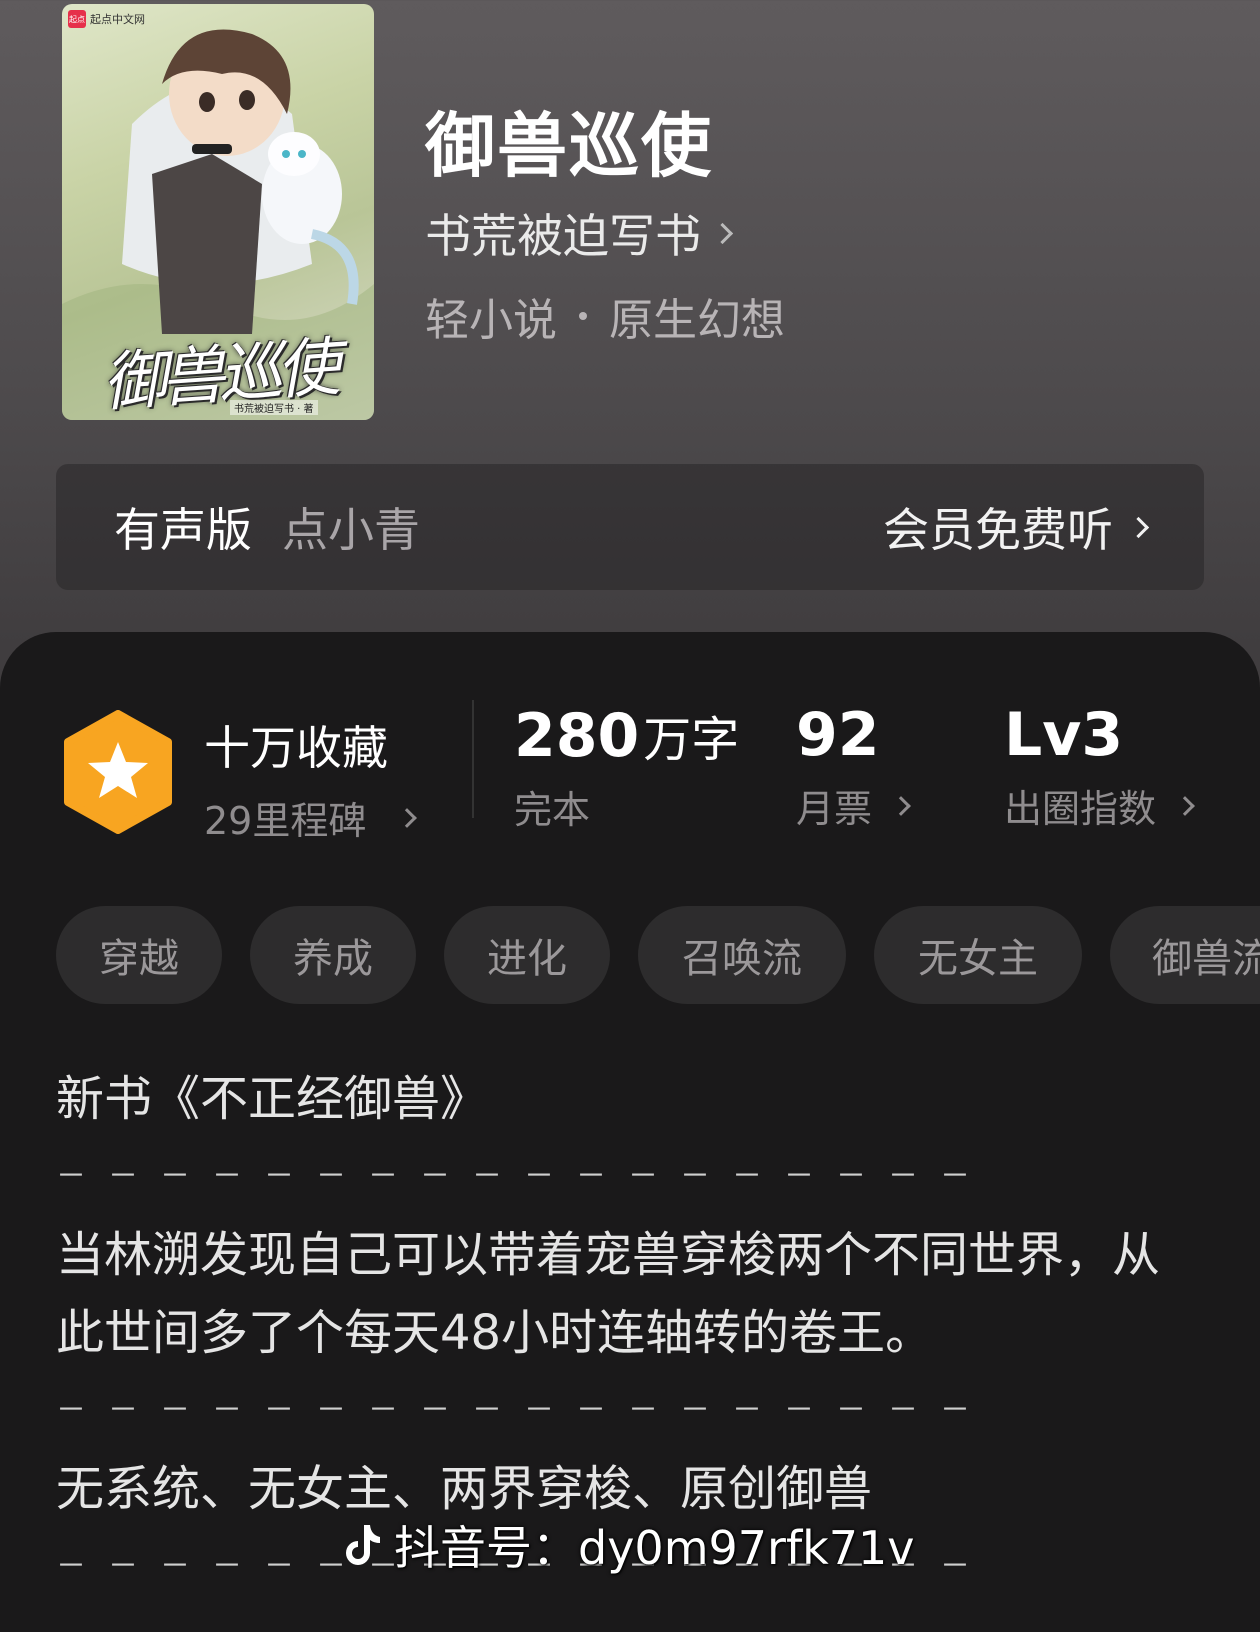  I want to click on popularity-index-label: 出圈指数, so click(1080, 809).